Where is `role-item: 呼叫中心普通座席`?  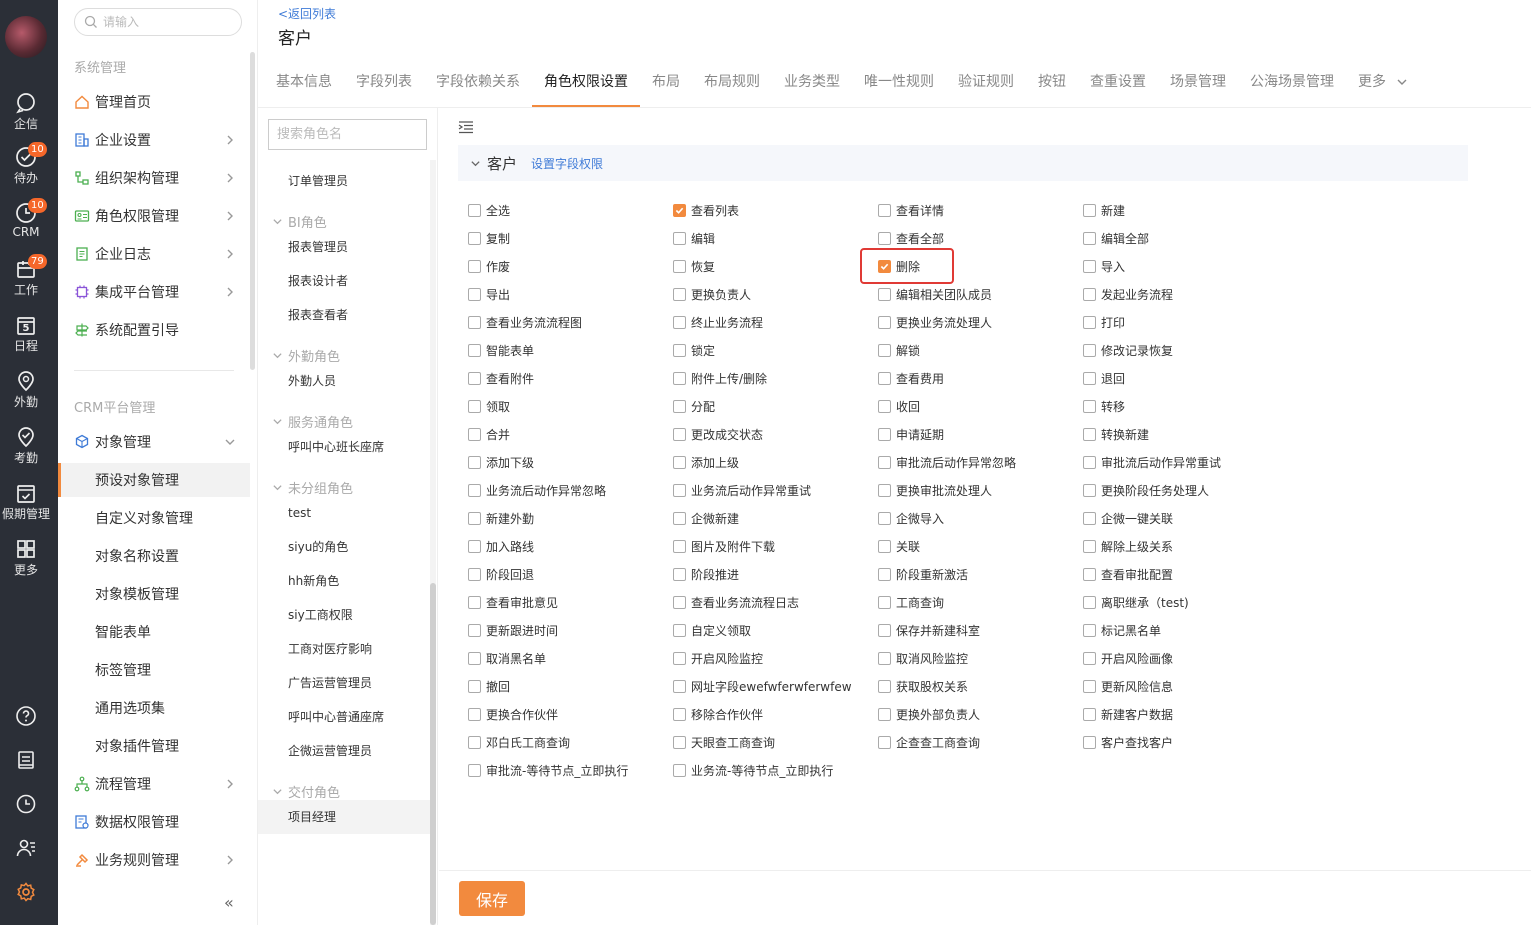 role-item: 呼叫中心普通座席 is located at coordinates (344, 717).